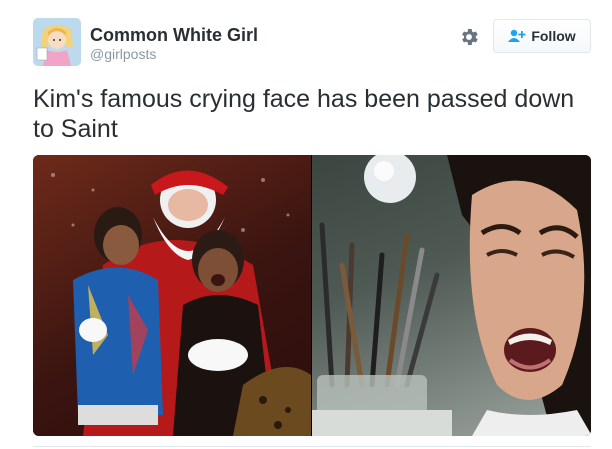 The width and height of the screenshot is (612, 449). Describe the element at coordinates (123, 54) in the screenshot. I see `author-handle: @girlposts` at that location.